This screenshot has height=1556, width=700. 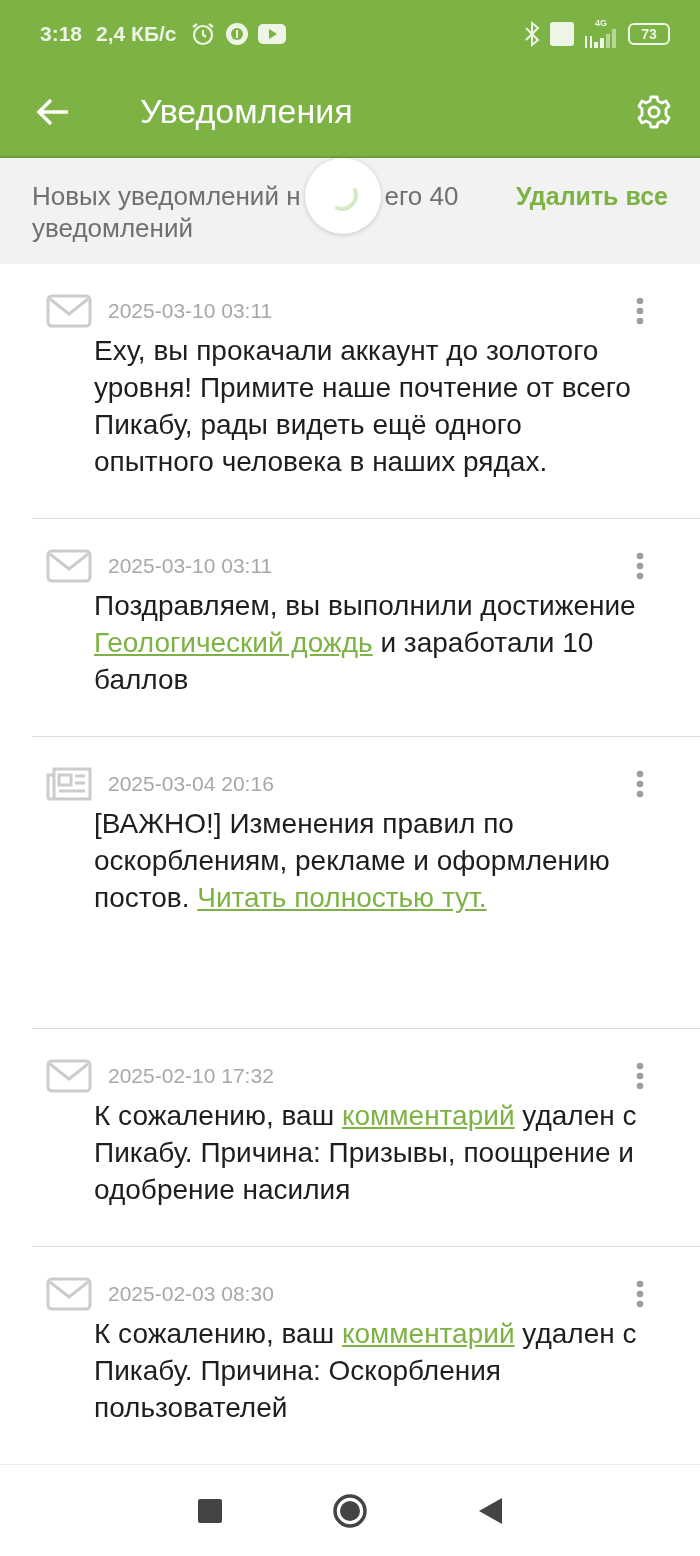 I want to click on notification-time: 2025-02-10 17:32, so click(x=191, y=1076).